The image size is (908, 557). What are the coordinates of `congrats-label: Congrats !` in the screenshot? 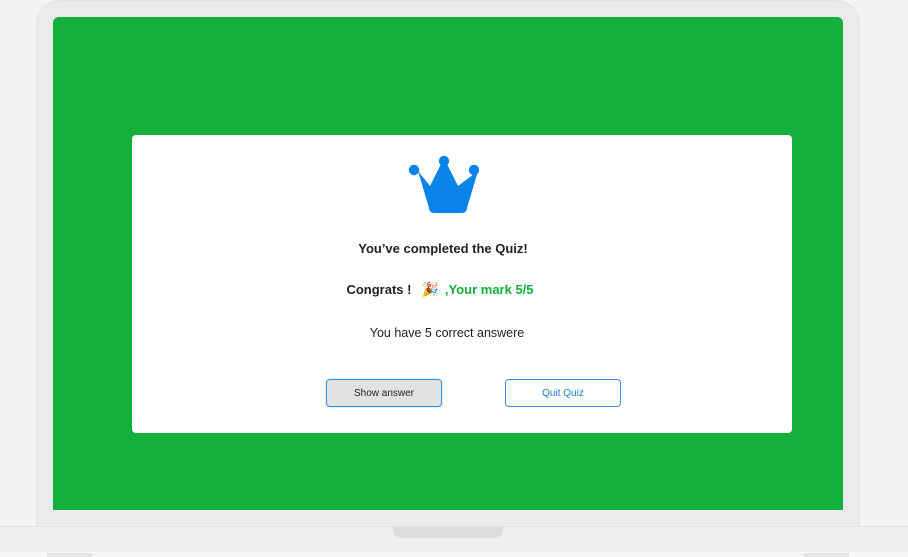 It's located at (379, 289).